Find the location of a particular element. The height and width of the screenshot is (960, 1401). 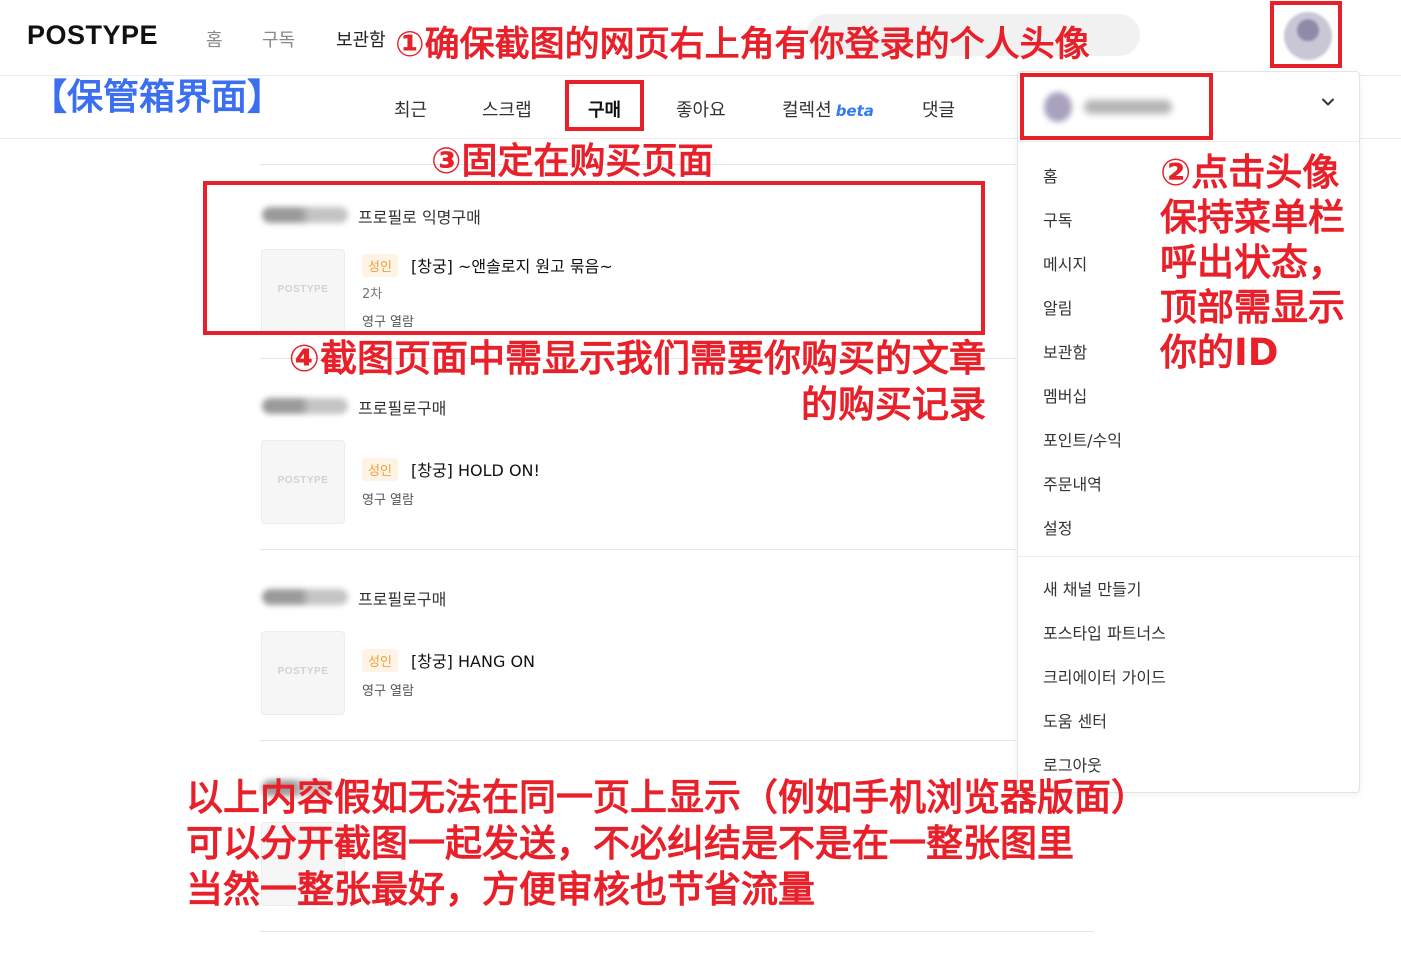

annotation-step2: ②点击头像 保持菜单栏 呼出状态， 顶部需显示 你的ID is located at coordinates (1252, 262).